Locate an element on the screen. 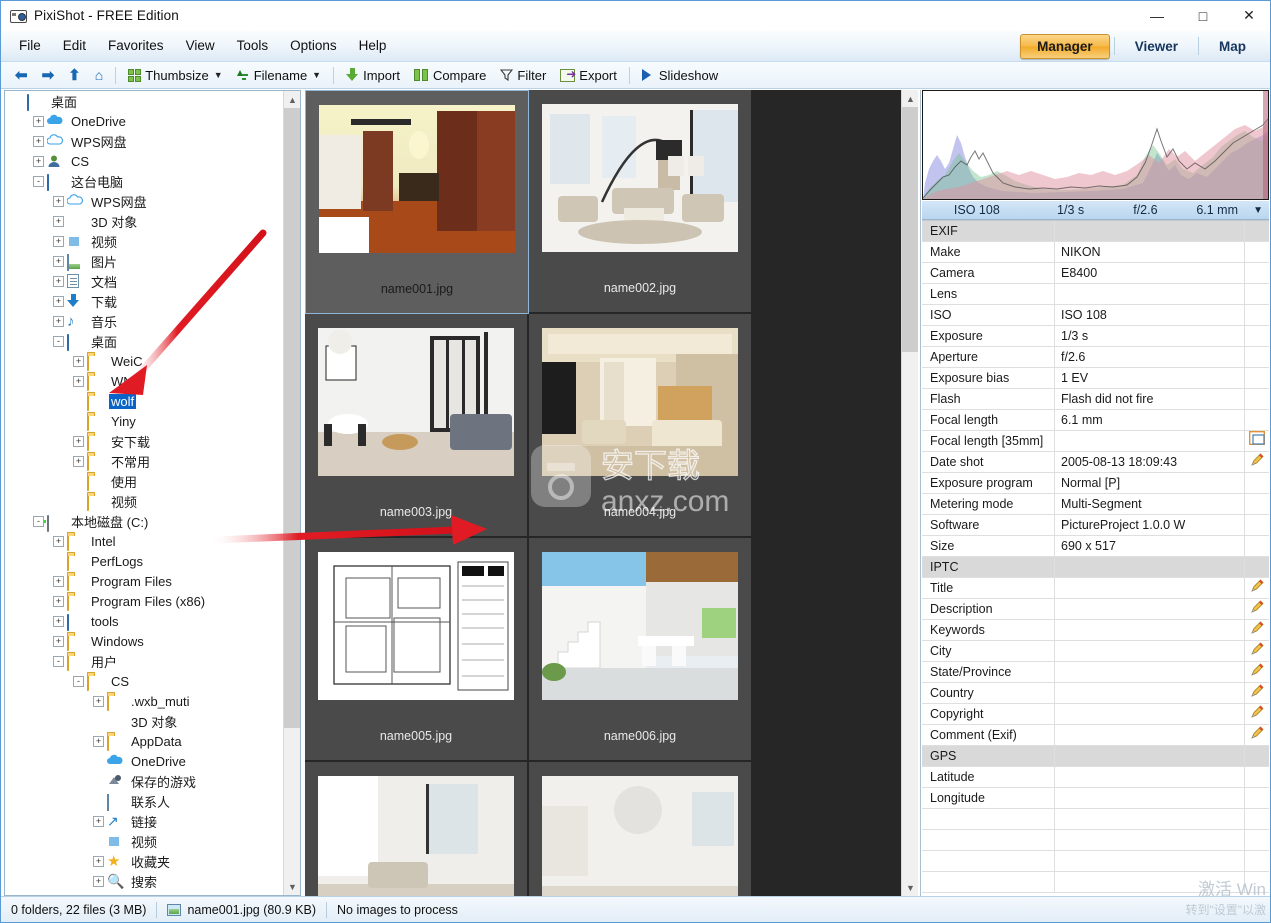  thumbnail-cell is located at coordinates (417, 829).